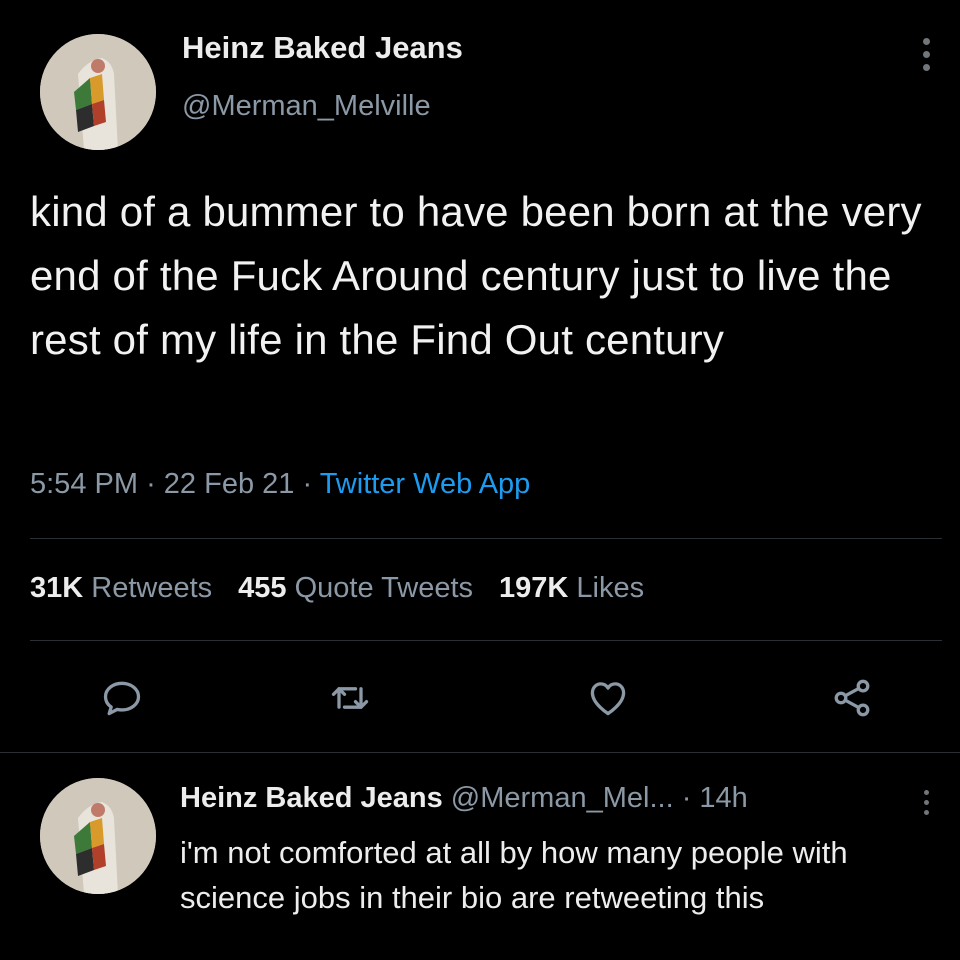 The height and width of the screenshot is (960, 960). I want to click on likes-label: Likes, so click(610, 588).